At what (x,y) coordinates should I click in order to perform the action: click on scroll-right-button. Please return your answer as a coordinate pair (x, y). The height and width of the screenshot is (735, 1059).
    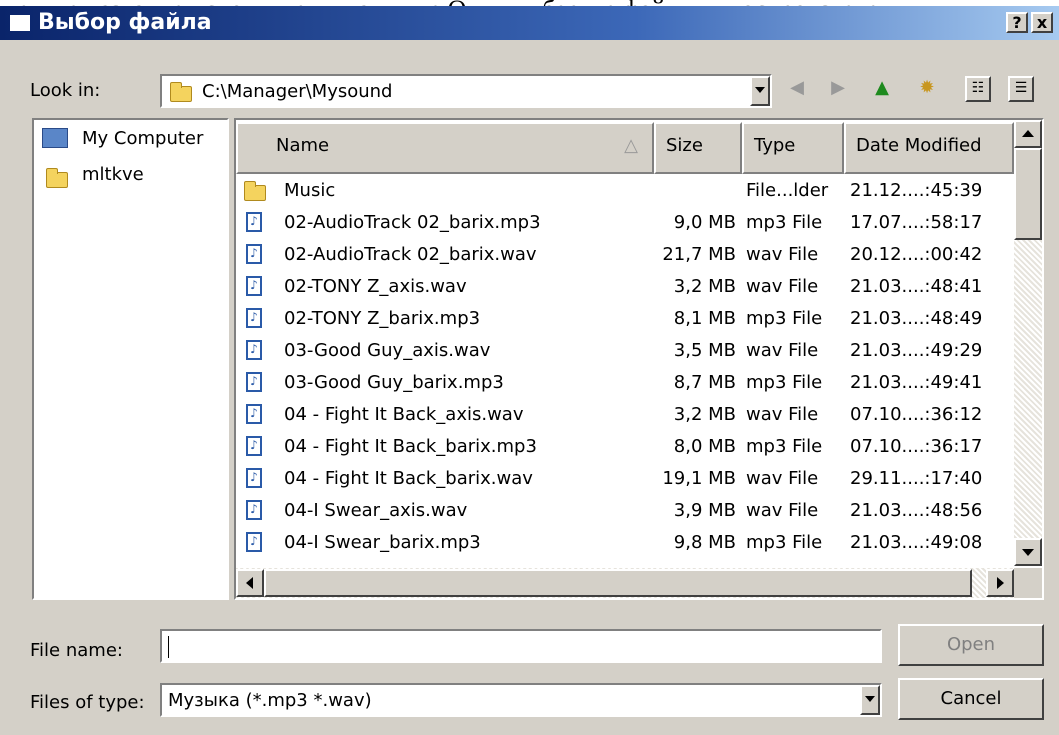
    Looking at the image, I should click on (1000, 583).